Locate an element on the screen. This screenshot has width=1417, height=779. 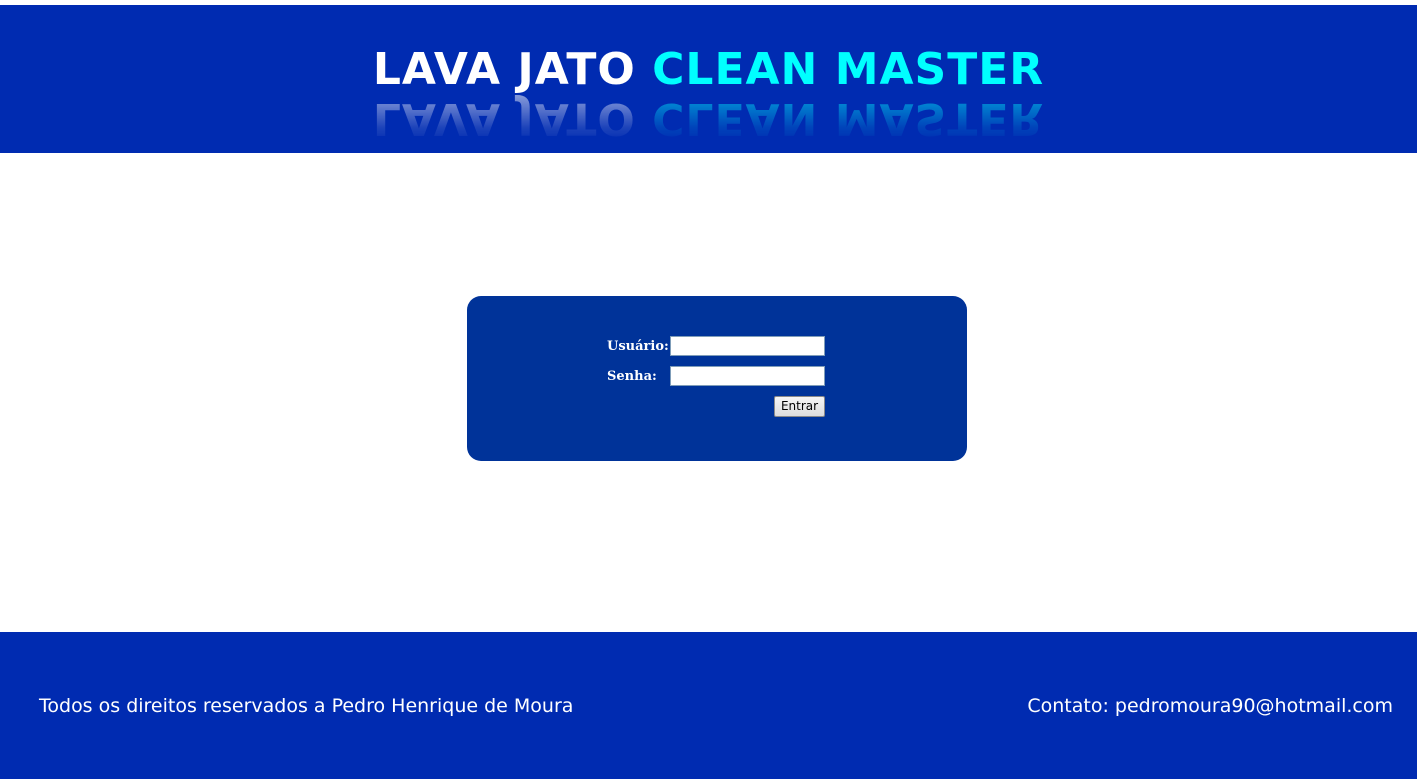
footer-contact: Contato: pedromoura90@hotmail.com is located at coordinates (1210, 706).